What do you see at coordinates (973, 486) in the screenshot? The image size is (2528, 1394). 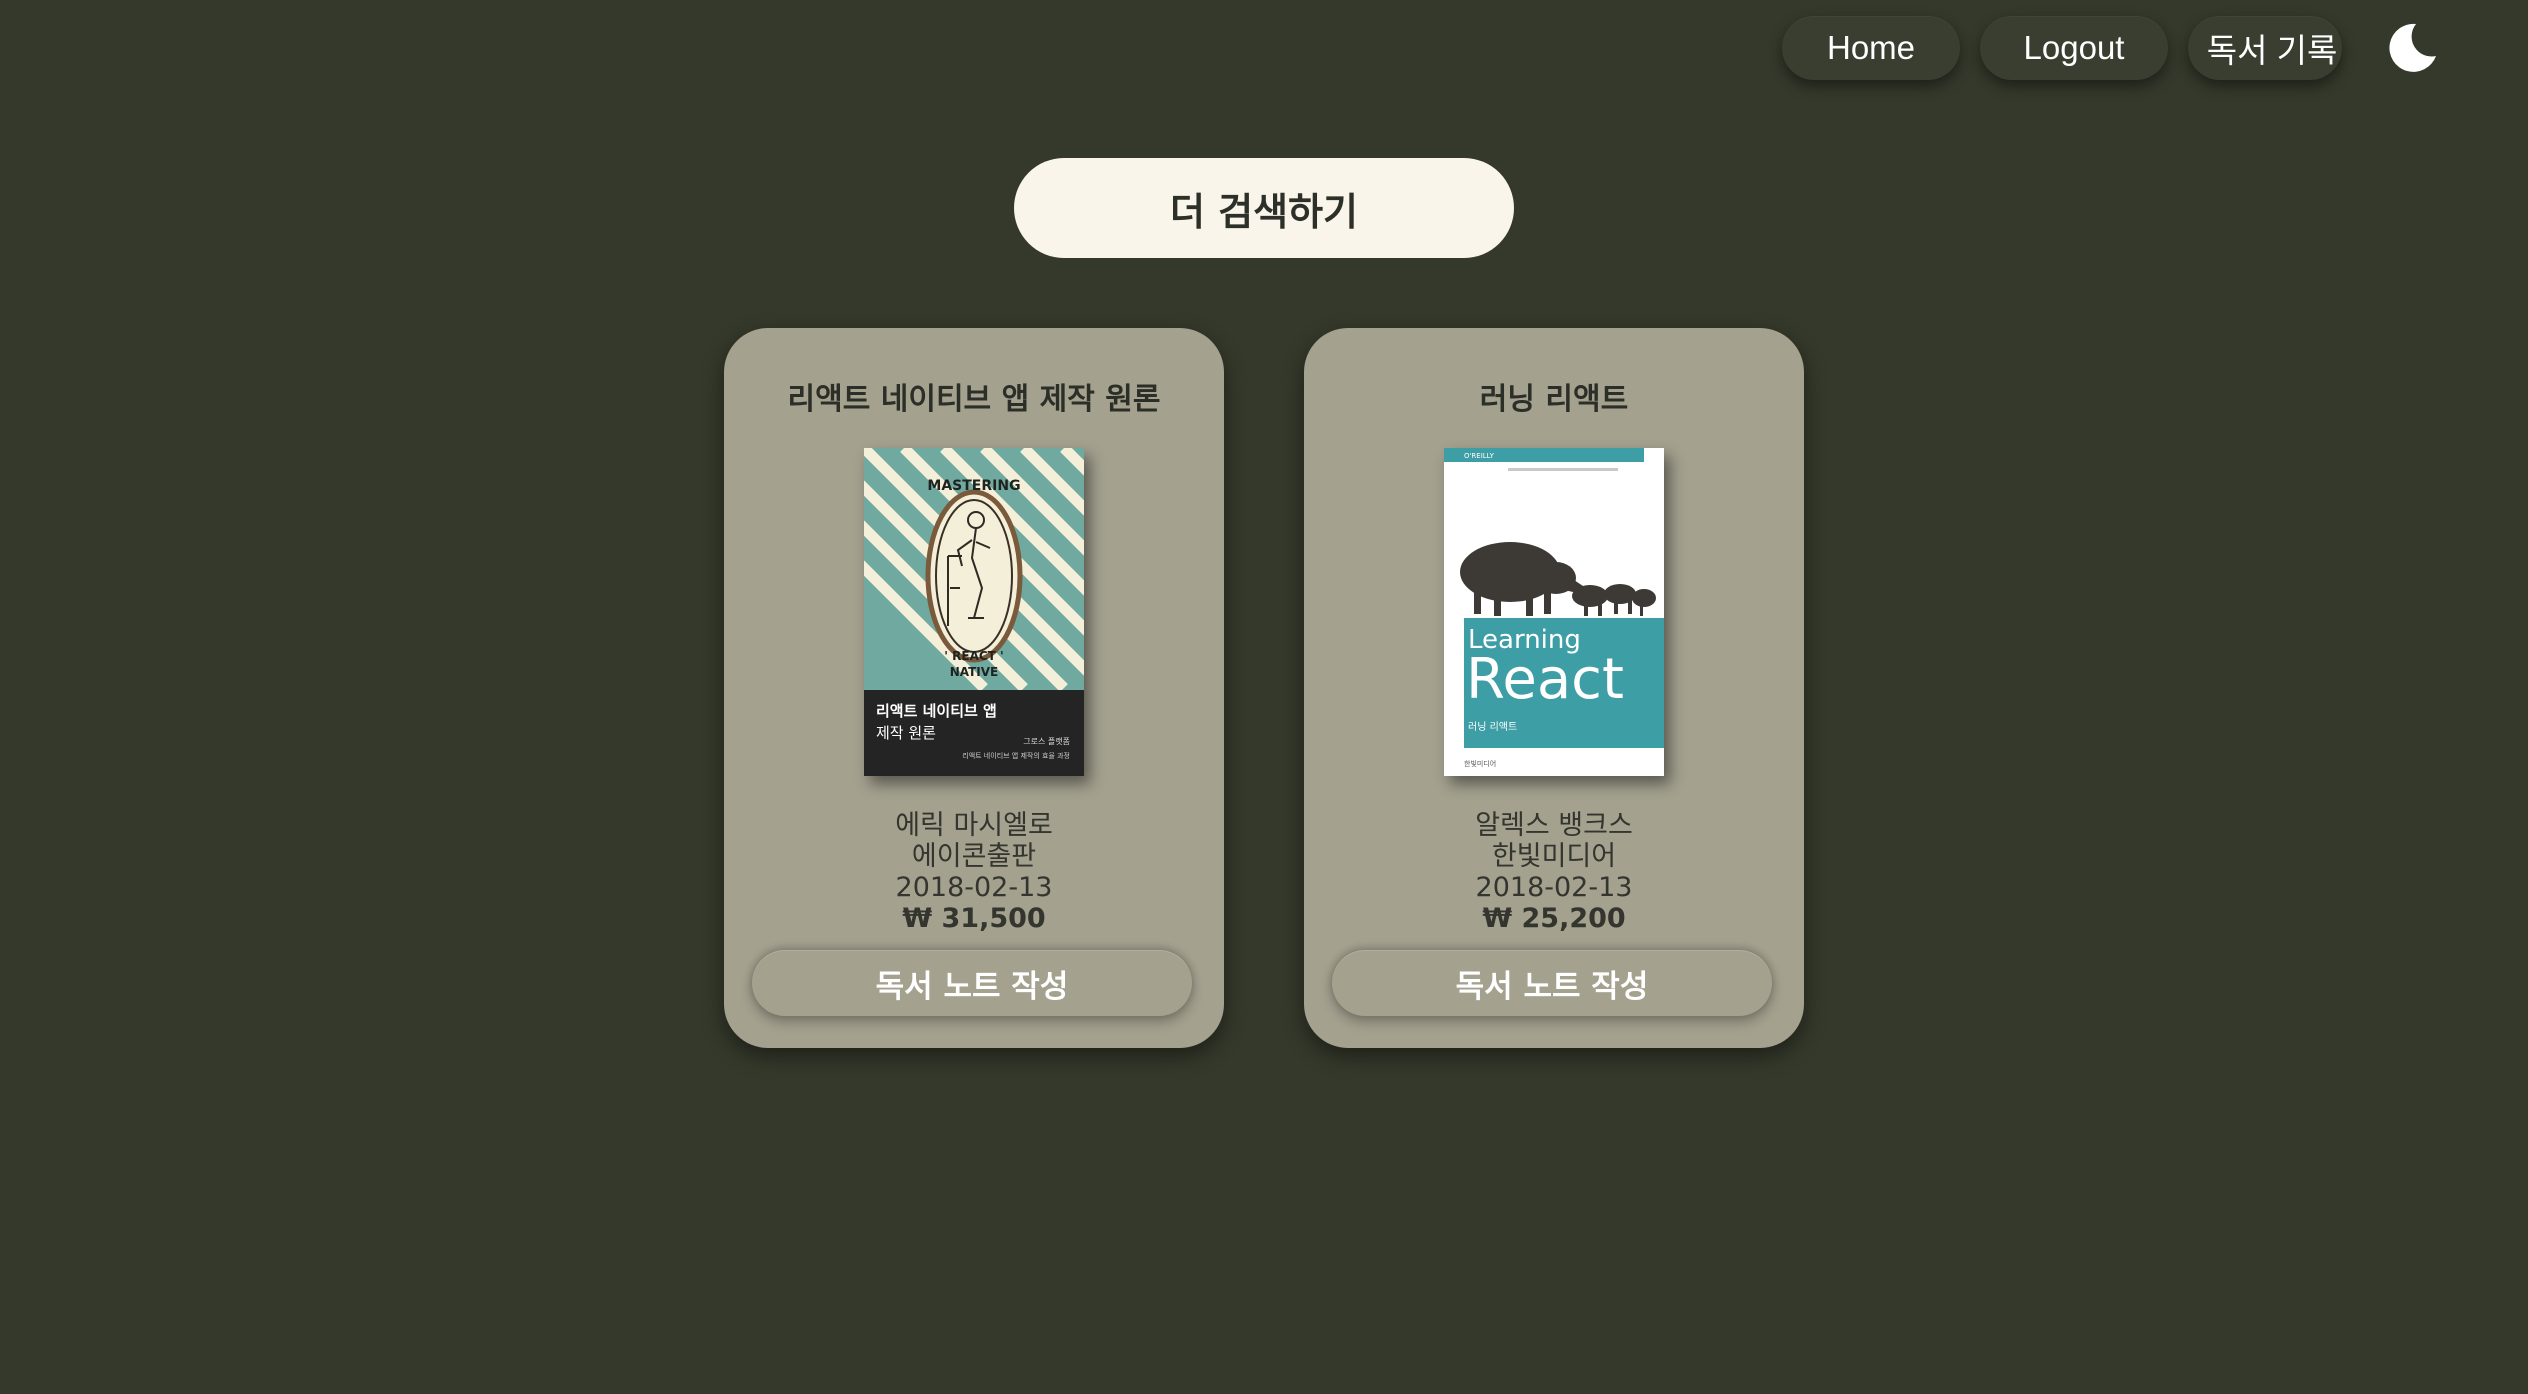 I see `cover-top-text: MASTERING` at bounding box center [973, 486].